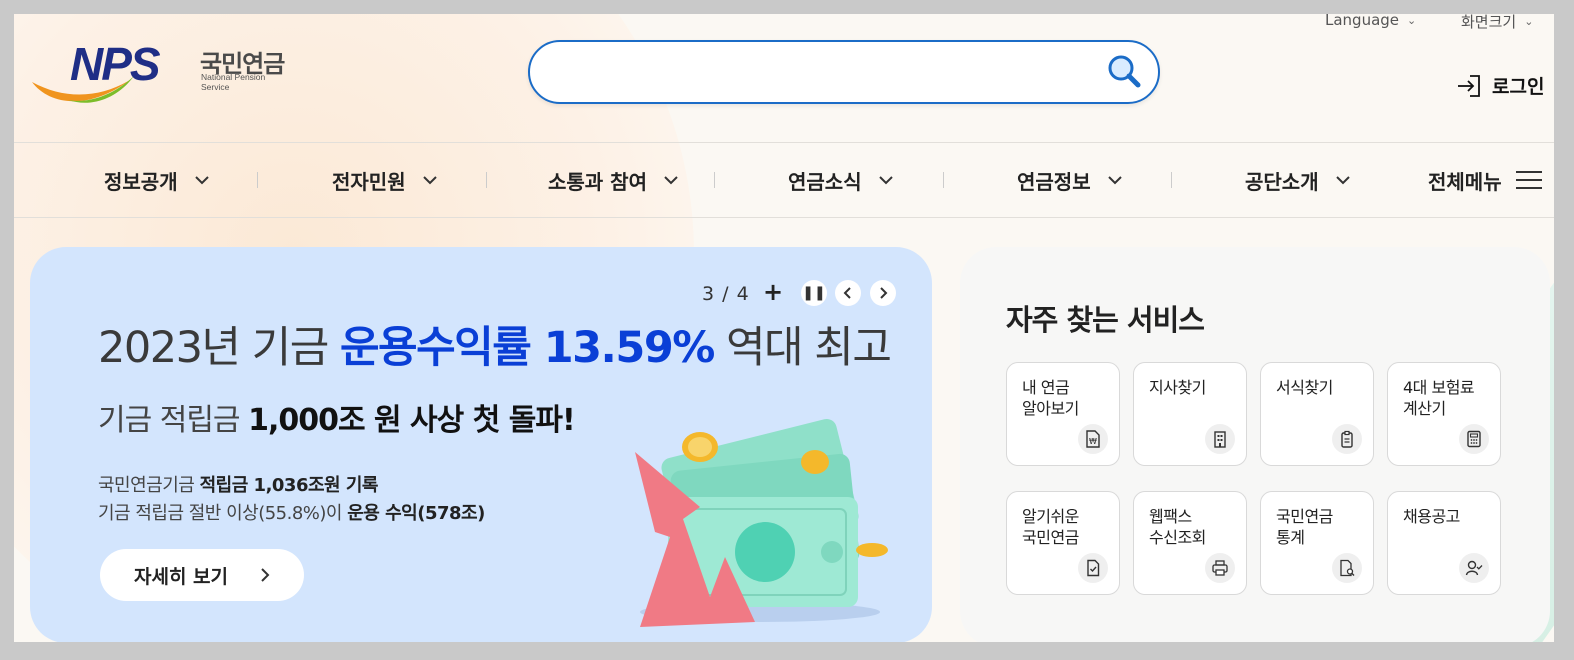 Image resolution: width=1574 pixels, height=660 pixels. Describe the element at coordinates (825, 181) in the screenshot. I see `nav-item-label: 연금소식` at that location.